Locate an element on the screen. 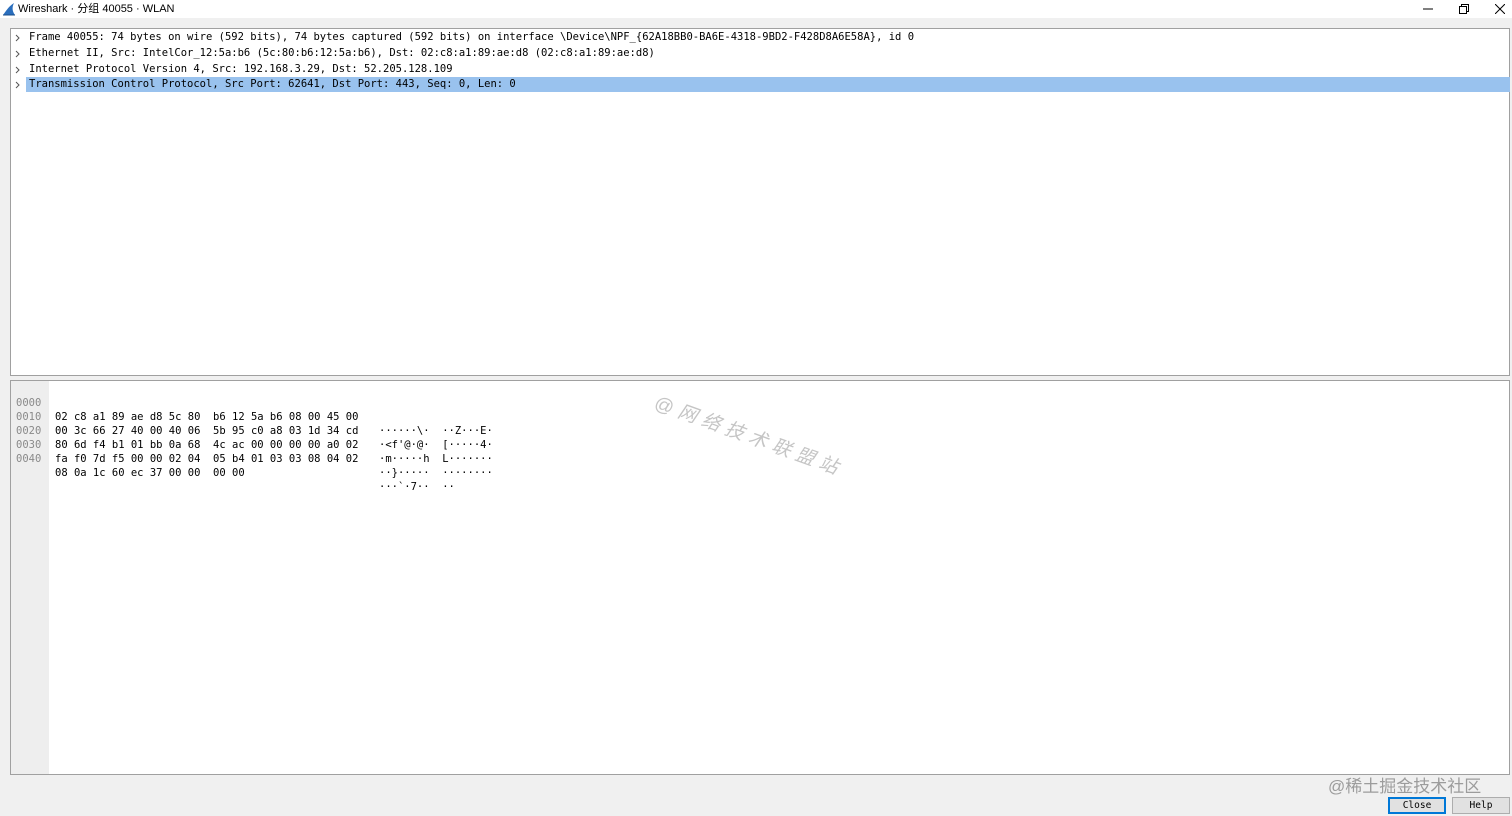 Image resolution: width=1512 pixels, height=816 pixels. close-window-button is located at coordinates (1497, 9).